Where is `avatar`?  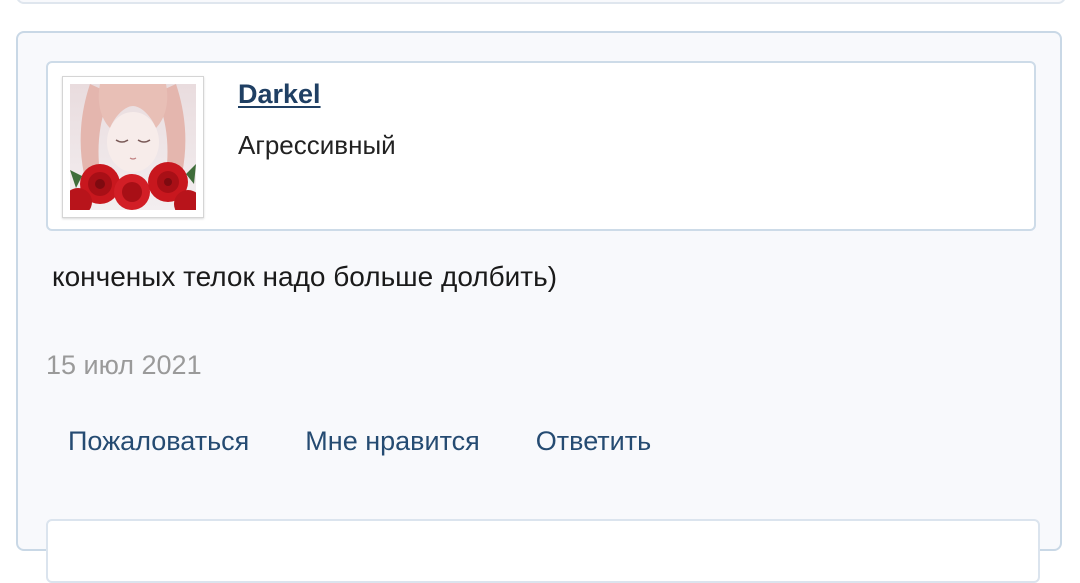 avatar is located at coordinates (133, 147).